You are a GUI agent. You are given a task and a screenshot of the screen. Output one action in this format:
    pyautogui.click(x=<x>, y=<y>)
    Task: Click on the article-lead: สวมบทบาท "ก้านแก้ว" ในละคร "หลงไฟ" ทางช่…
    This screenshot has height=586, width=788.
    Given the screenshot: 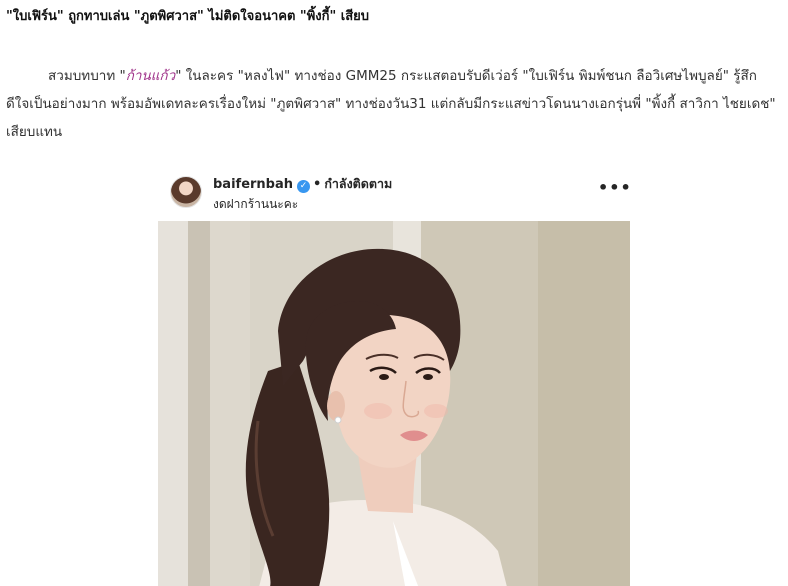 What is the action you would take?
    pyautogui.click(x=392, y=104)
    